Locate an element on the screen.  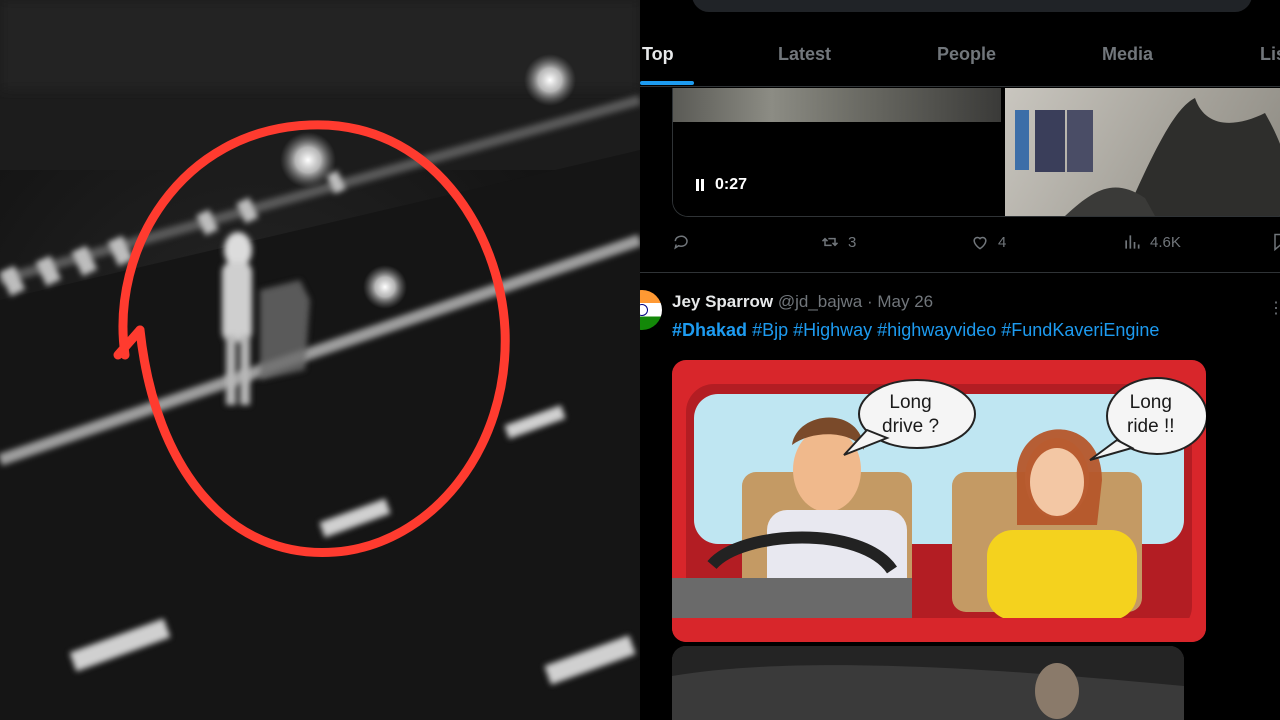
retweet-count: 3 is located at coordinates (852, 242).